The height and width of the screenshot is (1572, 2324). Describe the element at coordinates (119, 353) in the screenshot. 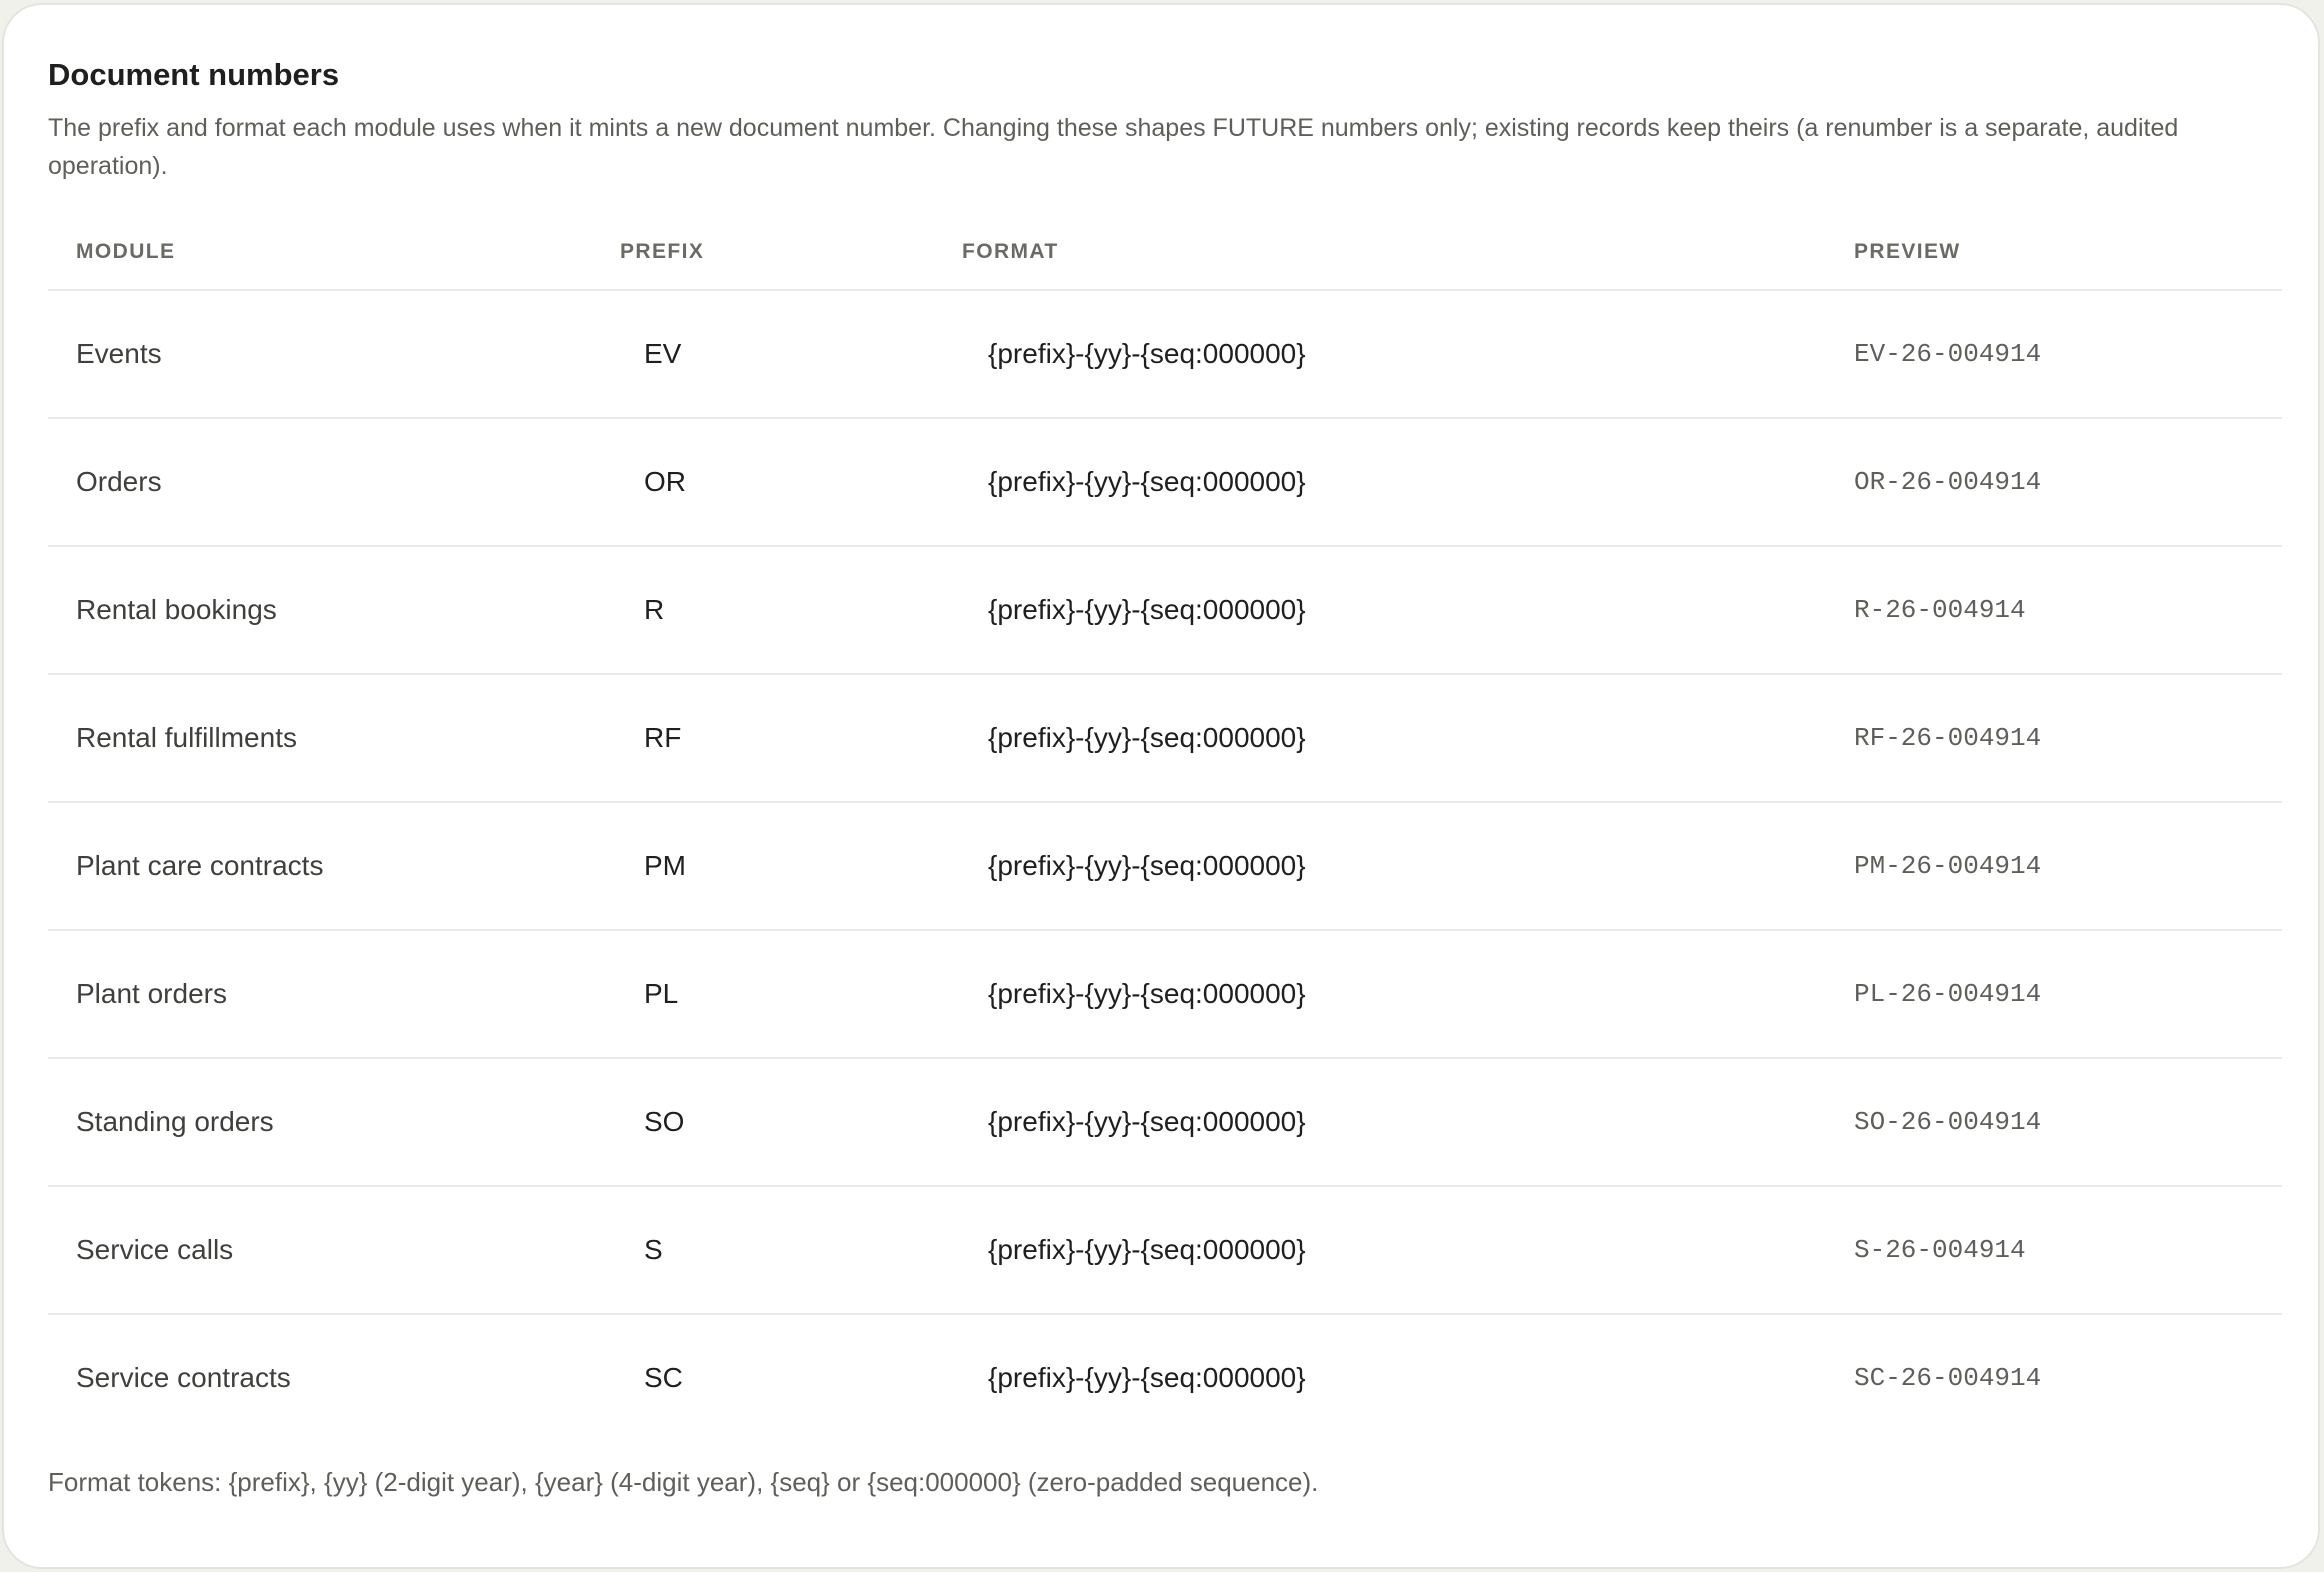

I see `module-name: Events` at that location.